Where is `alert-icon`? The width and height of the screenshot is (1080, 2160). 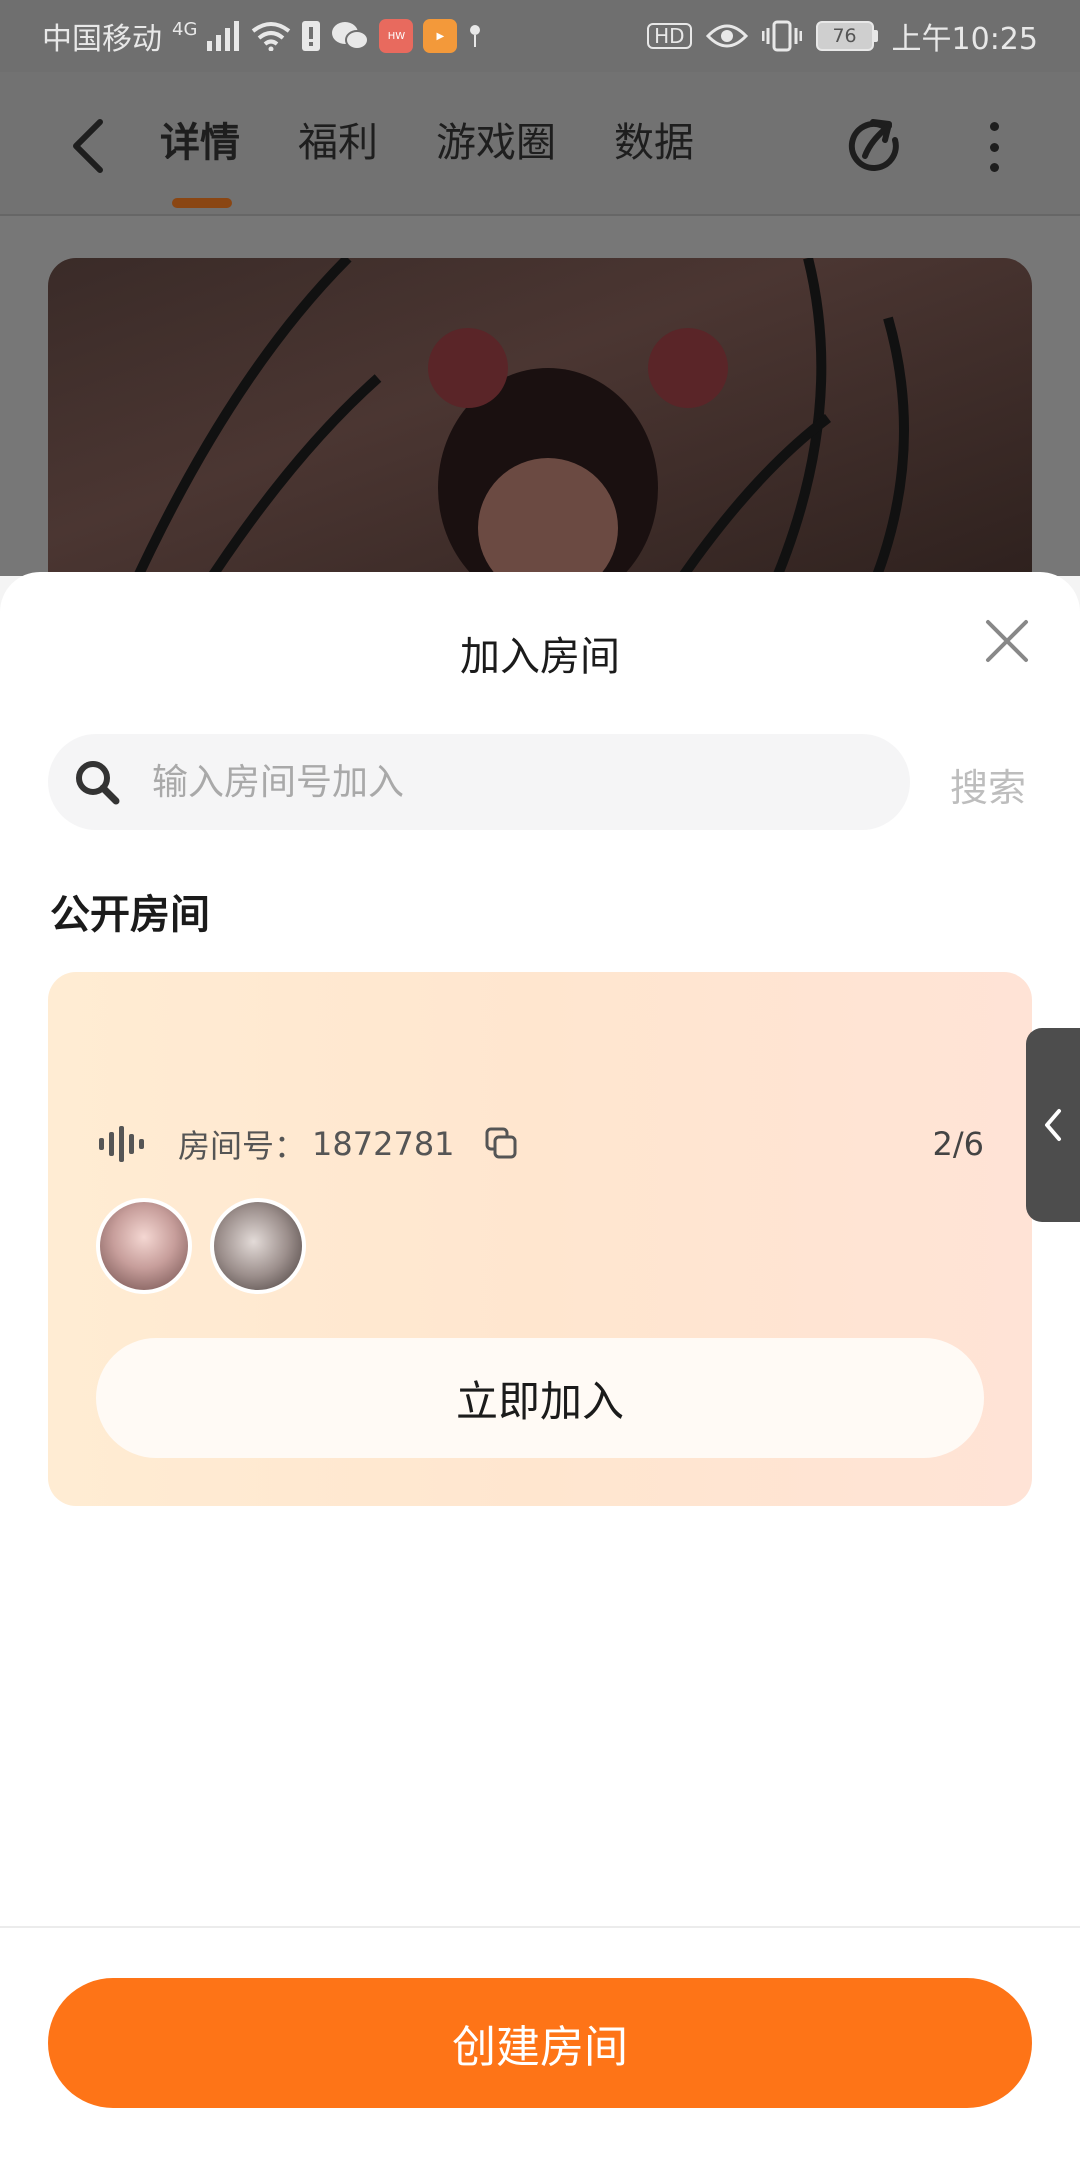 alert-icon is located at coordinates (311, 36).